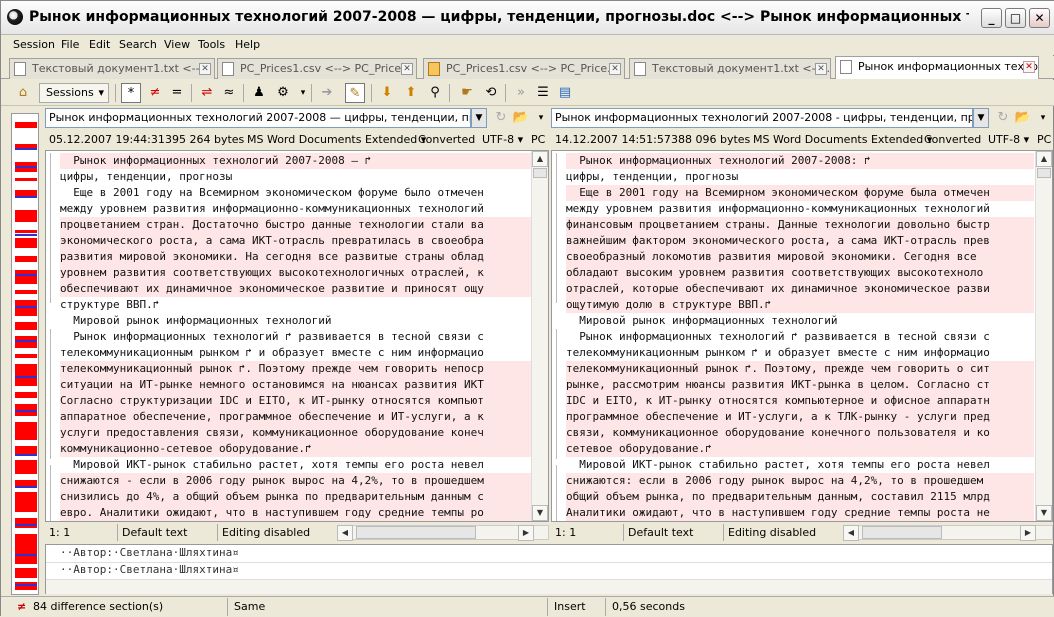 This screenshot has height=617, width=1054. Describe the element at coordinates (327, 93) in the screenshot. I see `arrow-right-icon: ➔` at that location.